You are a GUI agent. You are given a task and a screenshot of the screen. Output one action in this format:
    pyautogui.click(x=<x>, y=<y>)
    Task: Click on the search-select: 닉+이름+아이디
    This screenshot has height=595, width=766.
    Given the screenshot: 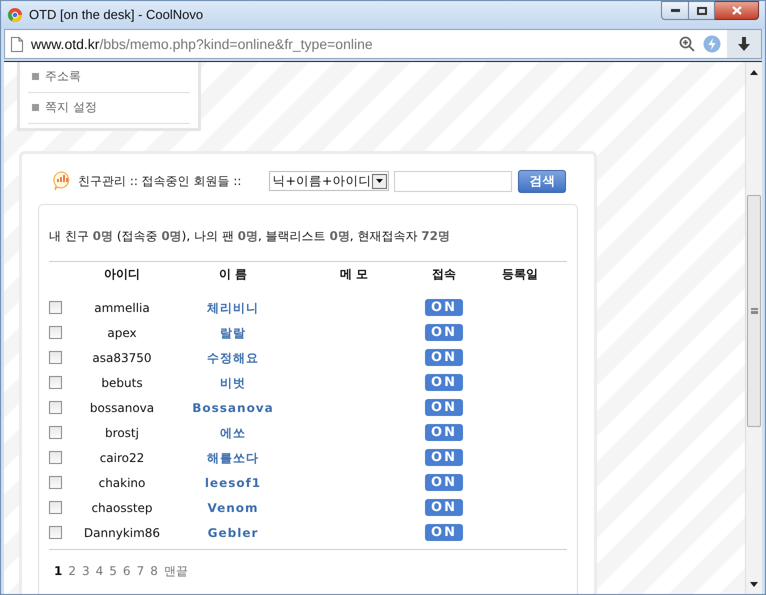 What is the action you would take?
    pyautogui.click(x=329, y=181)
    